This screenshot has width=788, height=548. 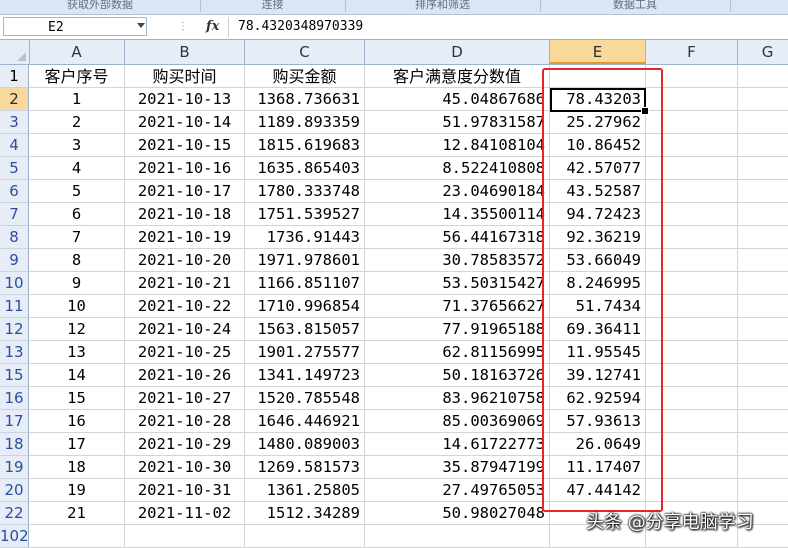 I want to click on column-header-g: G, so click(x=763, y=52).